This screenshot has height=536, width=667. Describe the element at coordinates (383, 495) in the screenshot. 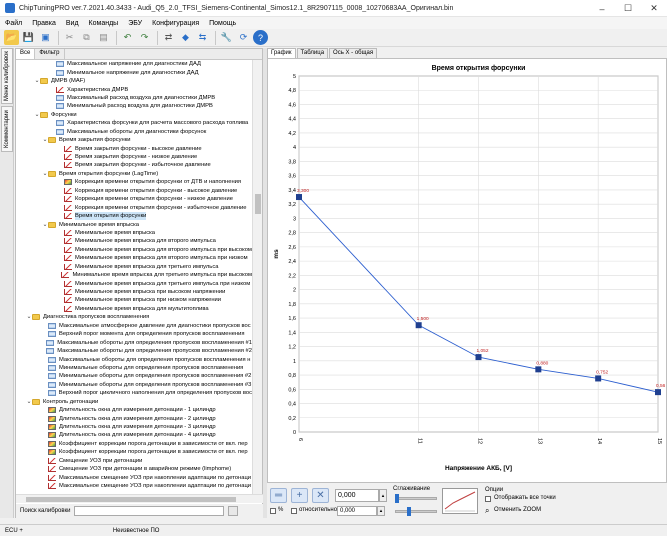

I see `value-spinner: ▴` at that location.